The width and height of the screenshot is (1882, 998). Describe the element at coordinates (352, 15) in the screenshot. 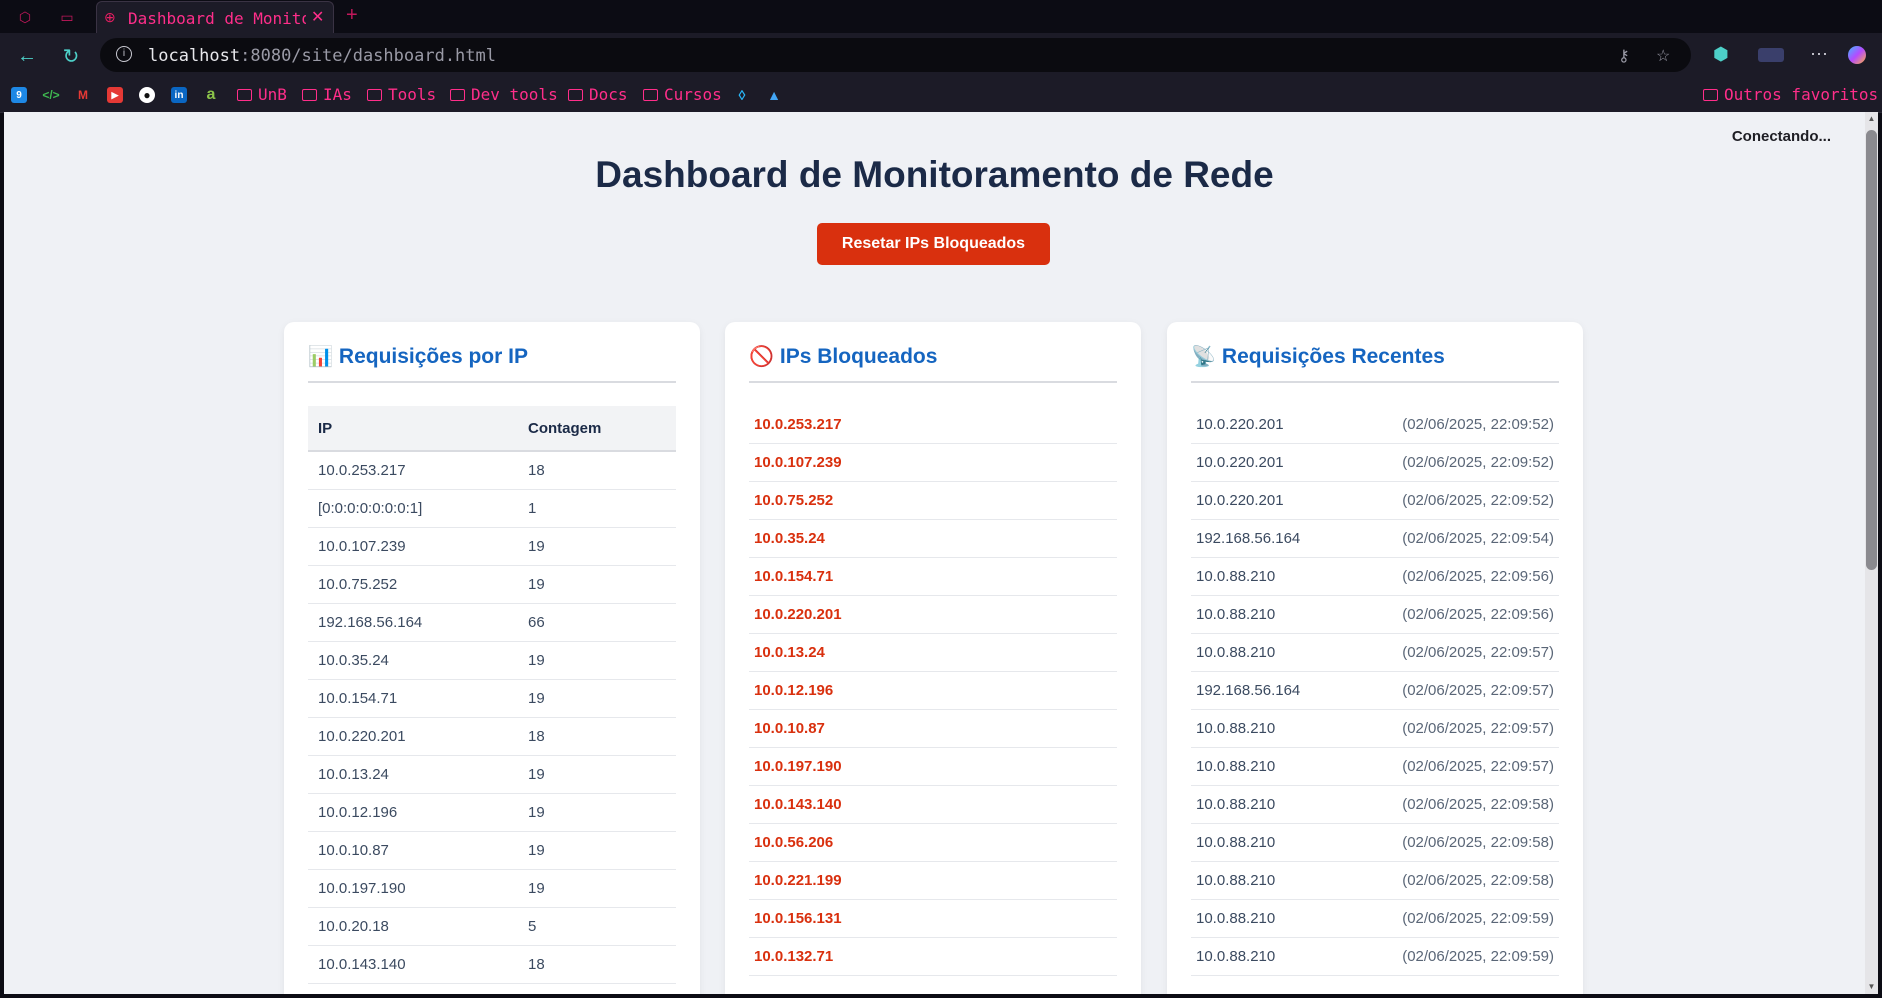

I see `new-tab-icon: +` at that location.